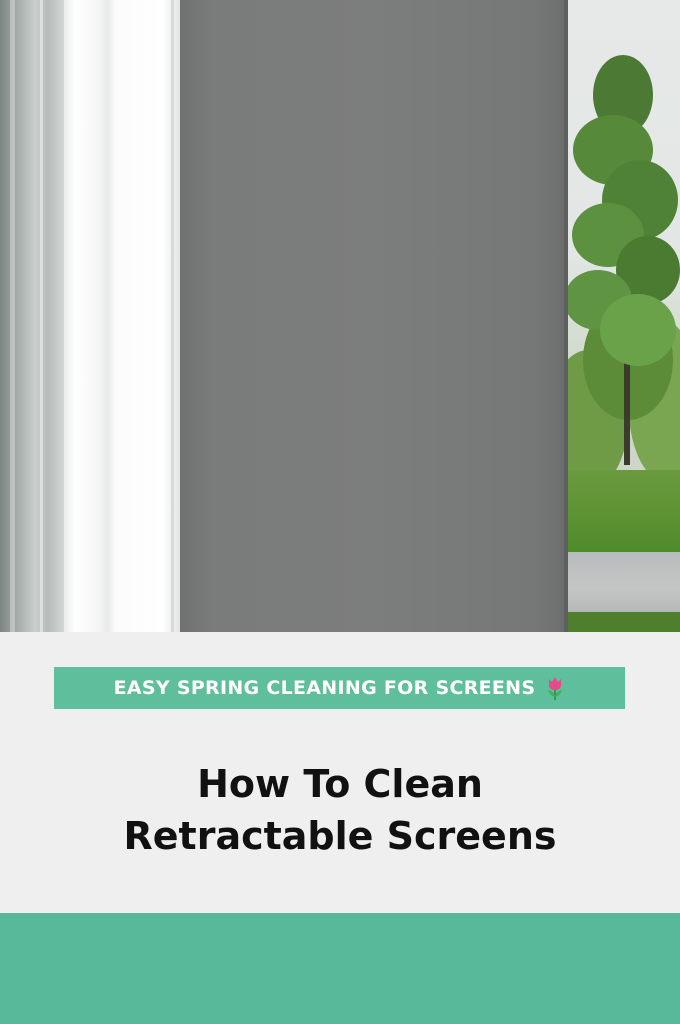  Describe the element at coordinates (324, 688) in the screenshot. I see `tag-banner-text: EASY SPRING CLEANING FOR SCREENS` at that location.